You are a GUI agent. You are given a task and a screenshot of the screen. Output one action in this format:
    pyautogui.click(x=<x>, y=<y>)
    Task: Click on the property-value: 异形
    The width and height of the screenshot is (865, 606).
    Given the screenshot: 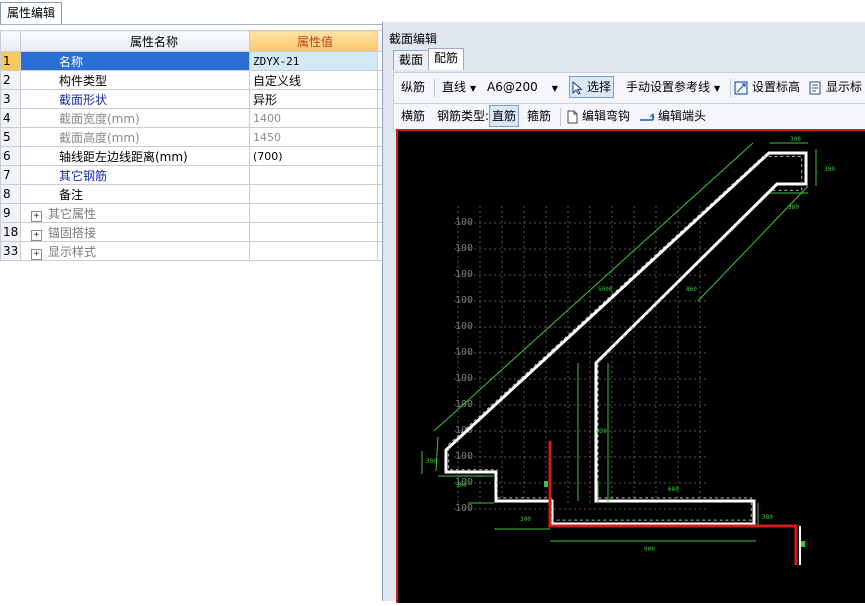 What is the action you would take?
    pyautogui.click(x=313, y=99)
    